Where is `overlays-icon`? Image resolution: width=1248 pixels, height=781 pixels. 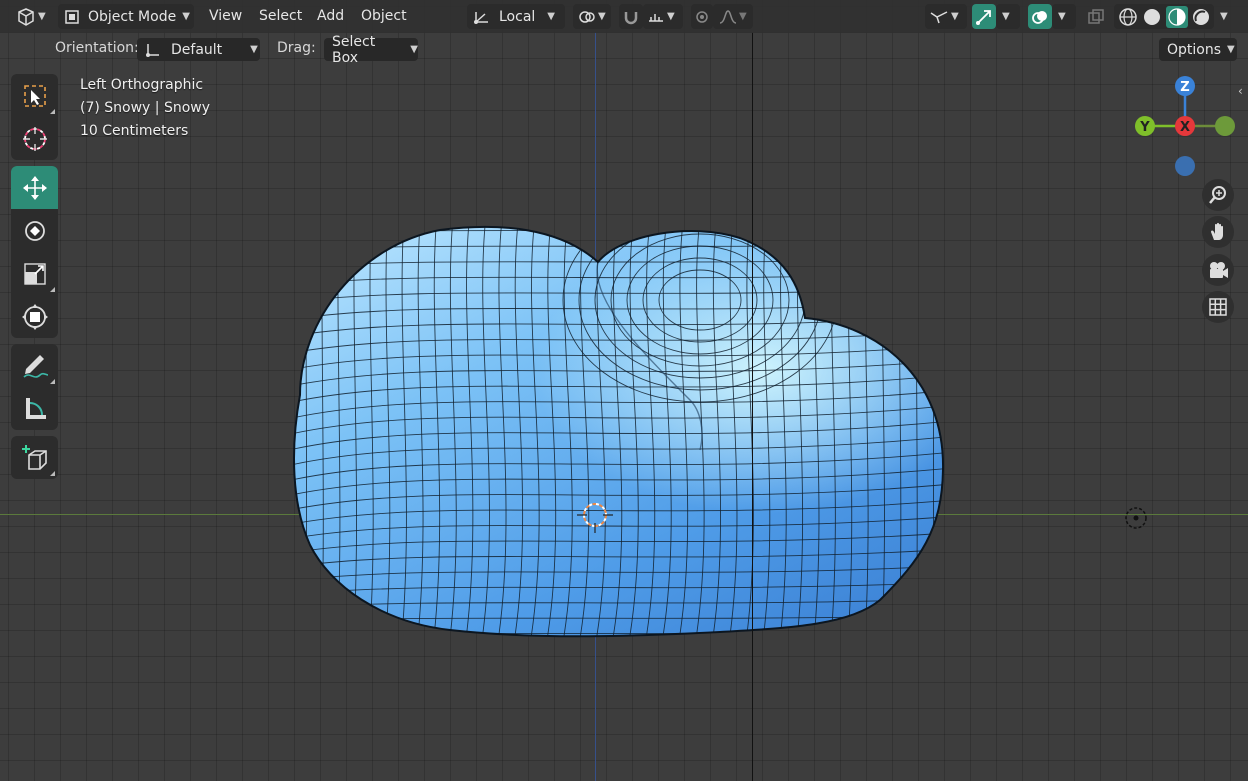 overlays-icon is located at coordinates (1040, 17).